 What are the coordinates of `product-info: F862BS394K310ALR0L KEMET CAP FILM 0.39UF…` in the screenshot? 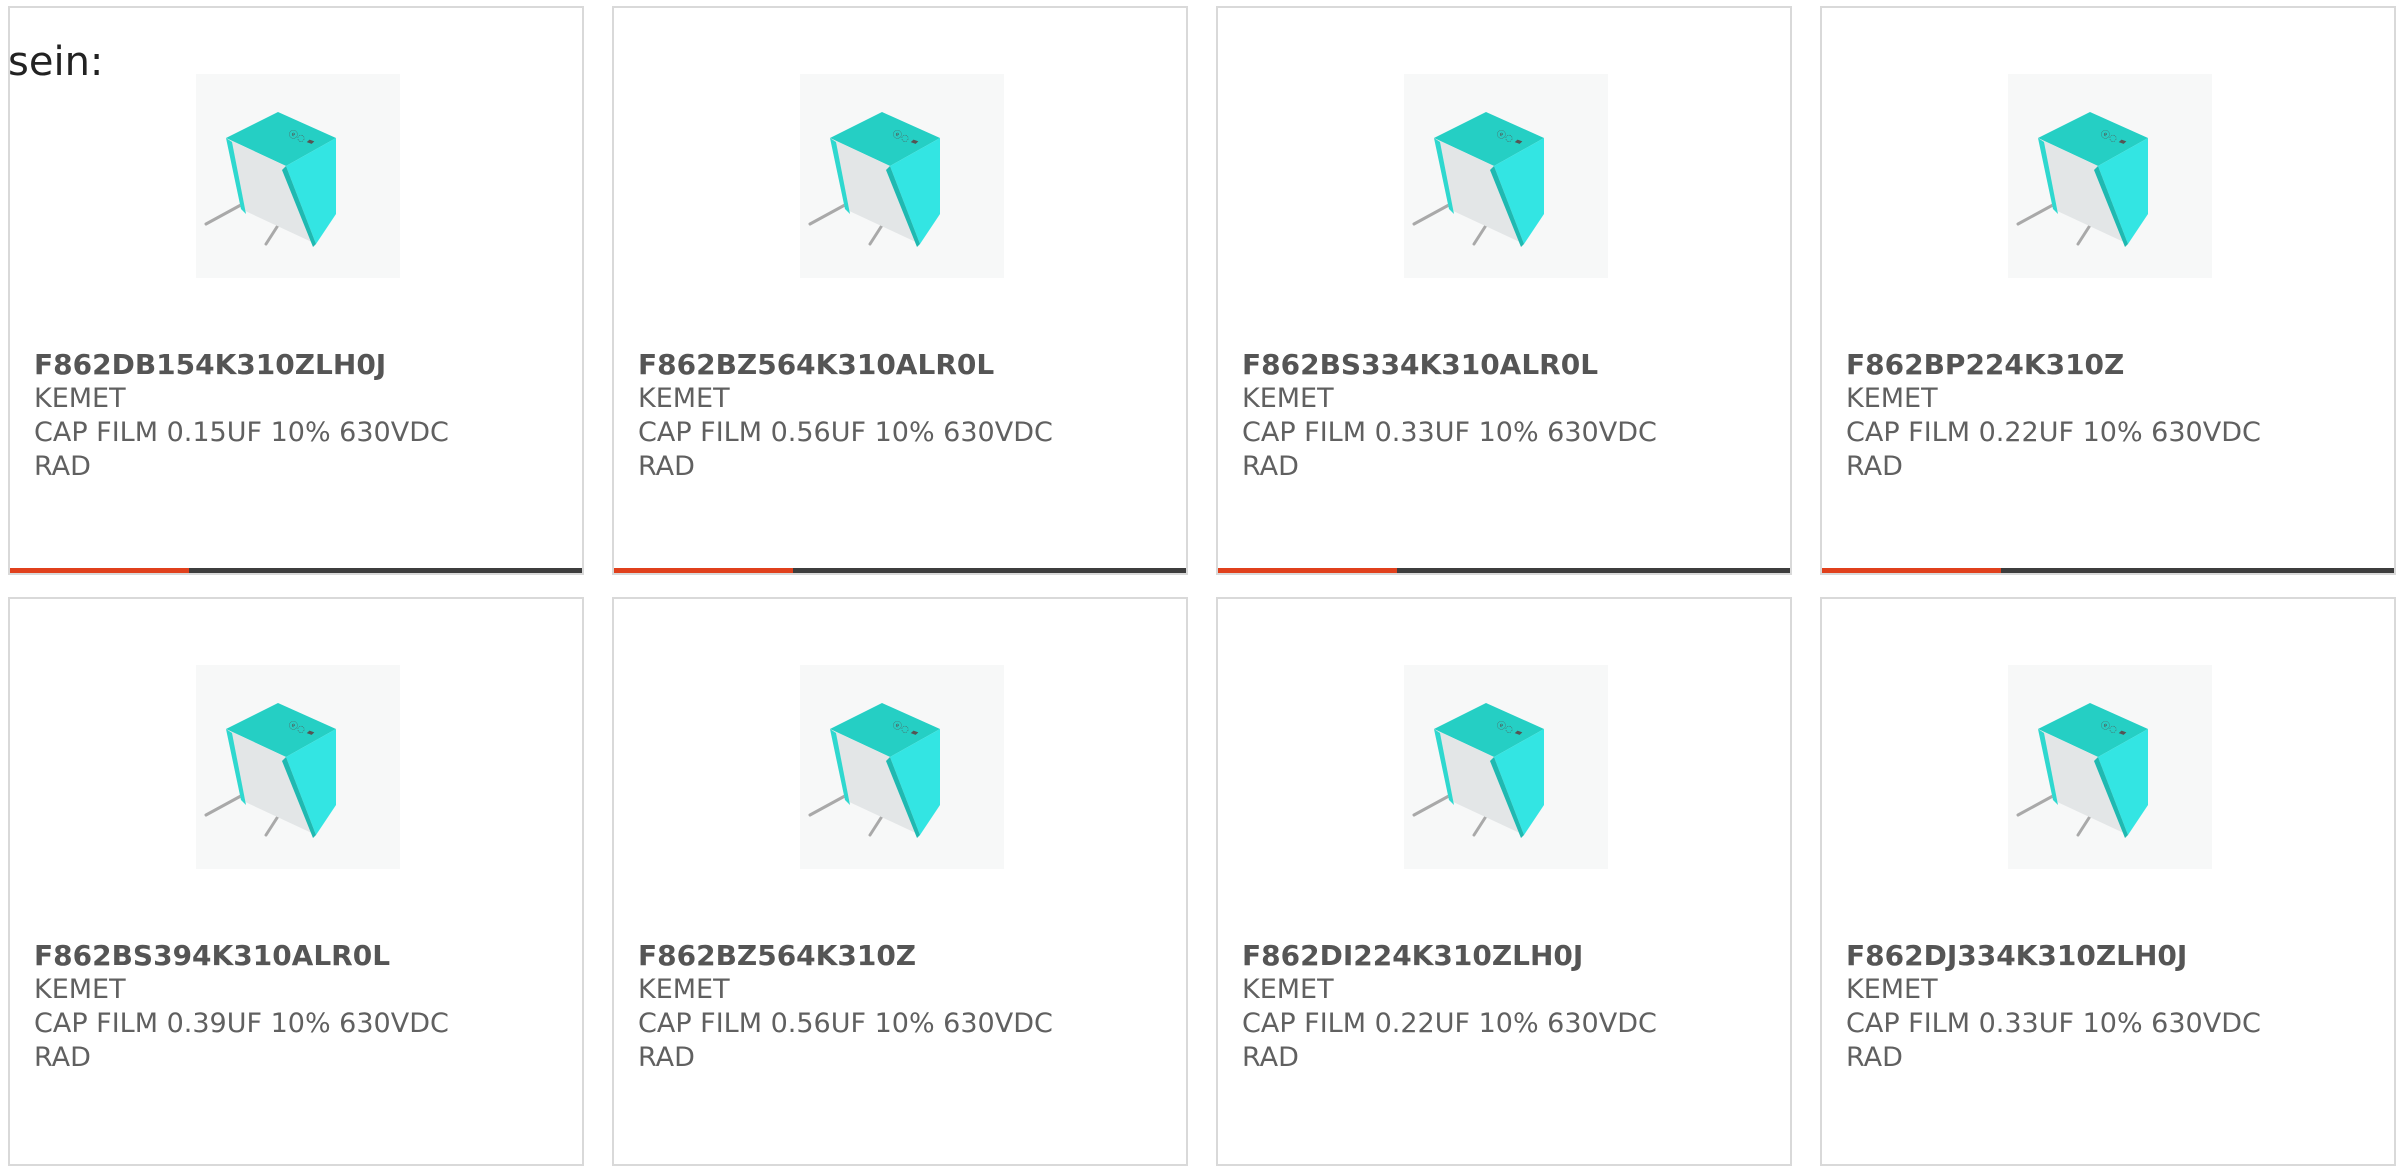 It's located at (304, 1007).